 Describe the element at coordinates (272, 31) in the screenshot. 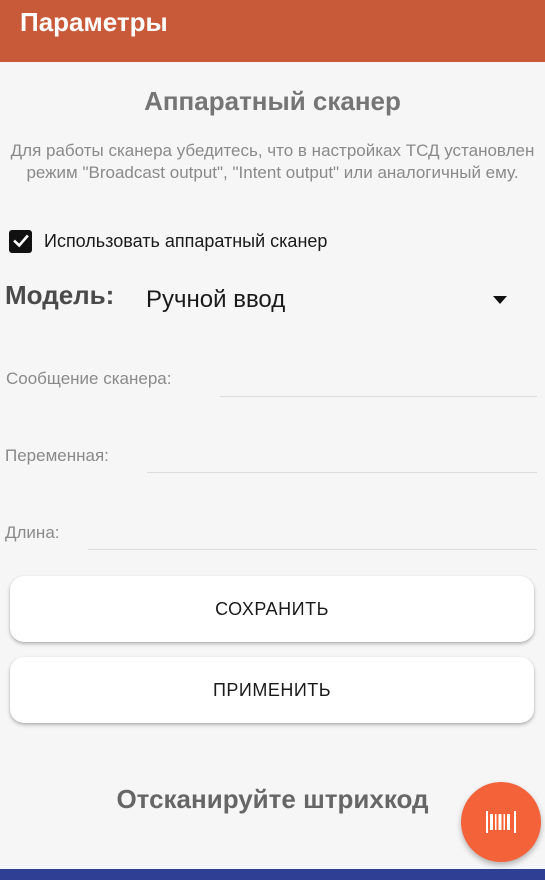

I see `app-bar: Параметры` at that location.